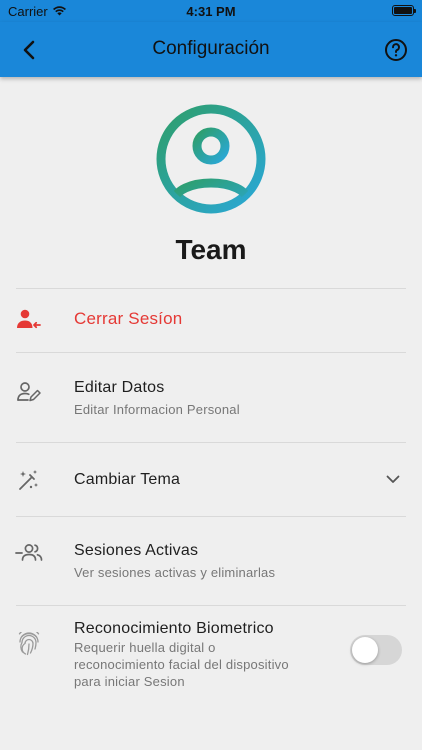  I want to click on theme-wand-icon, so click(29, 480).